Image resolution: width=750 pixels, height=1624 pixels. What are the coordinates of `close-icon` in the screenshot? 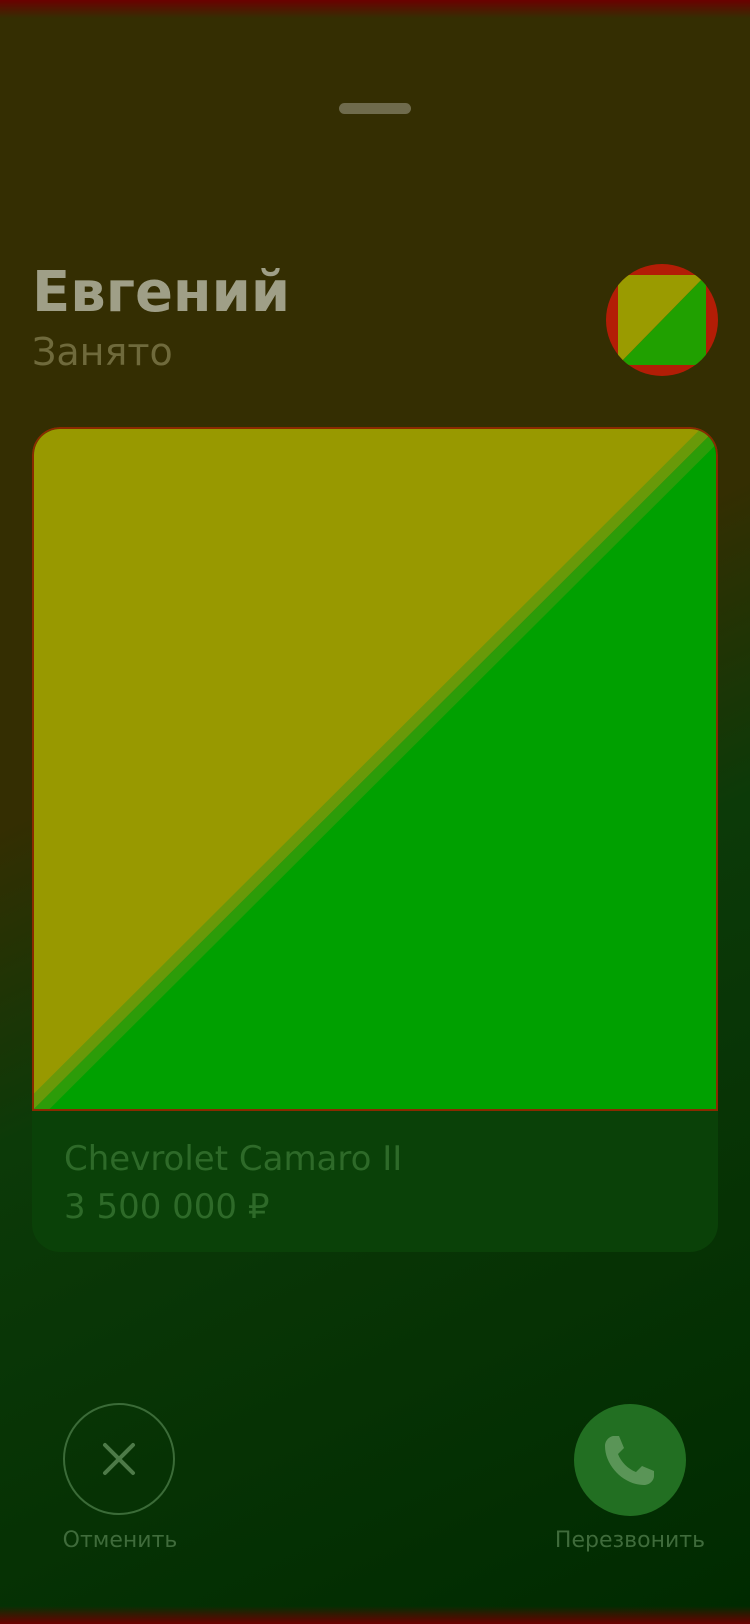 It's located at (119, 1459).